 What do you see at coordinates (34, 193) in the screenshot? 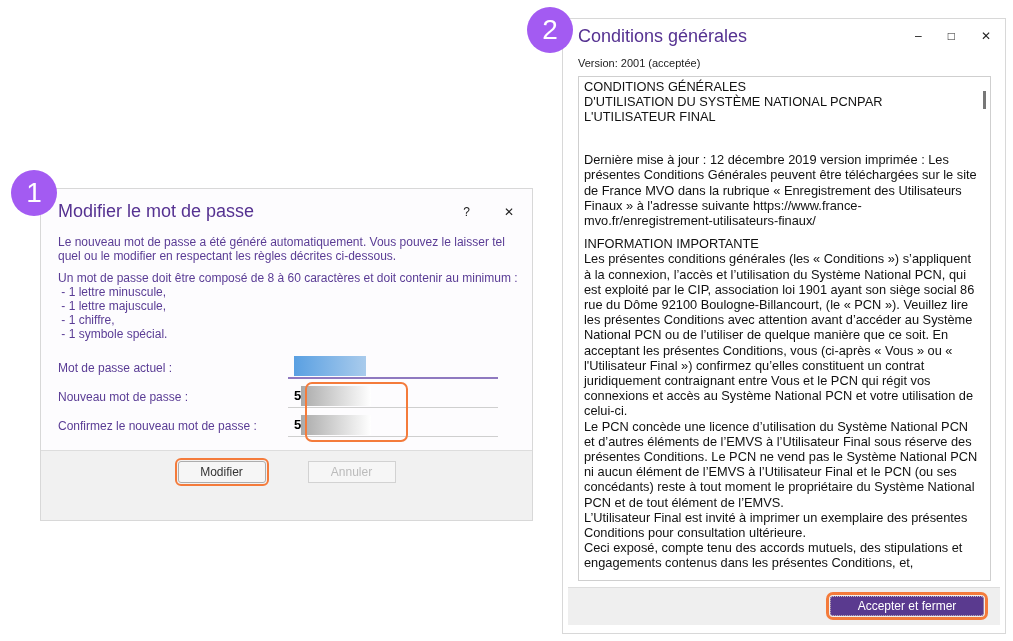
I see `step-number-badge: 1` at bounding box center [34, 193].